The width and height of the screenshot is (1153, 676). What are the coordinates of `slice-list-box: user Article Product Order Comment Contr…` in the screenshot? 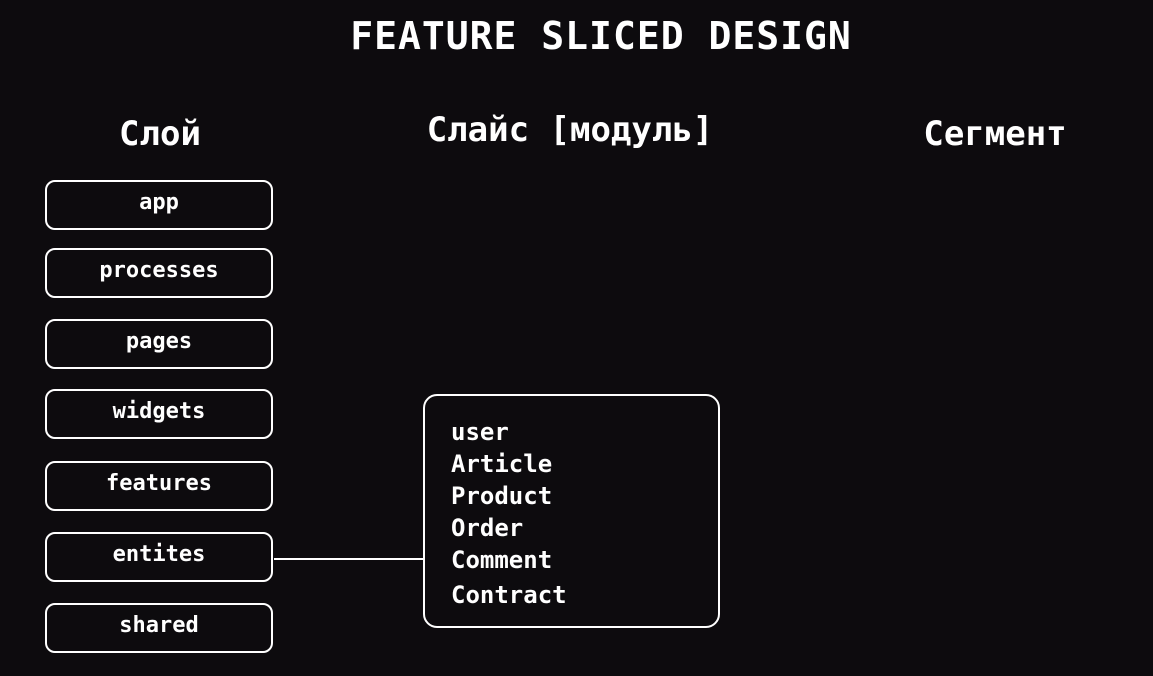 It's located at (571, 511).